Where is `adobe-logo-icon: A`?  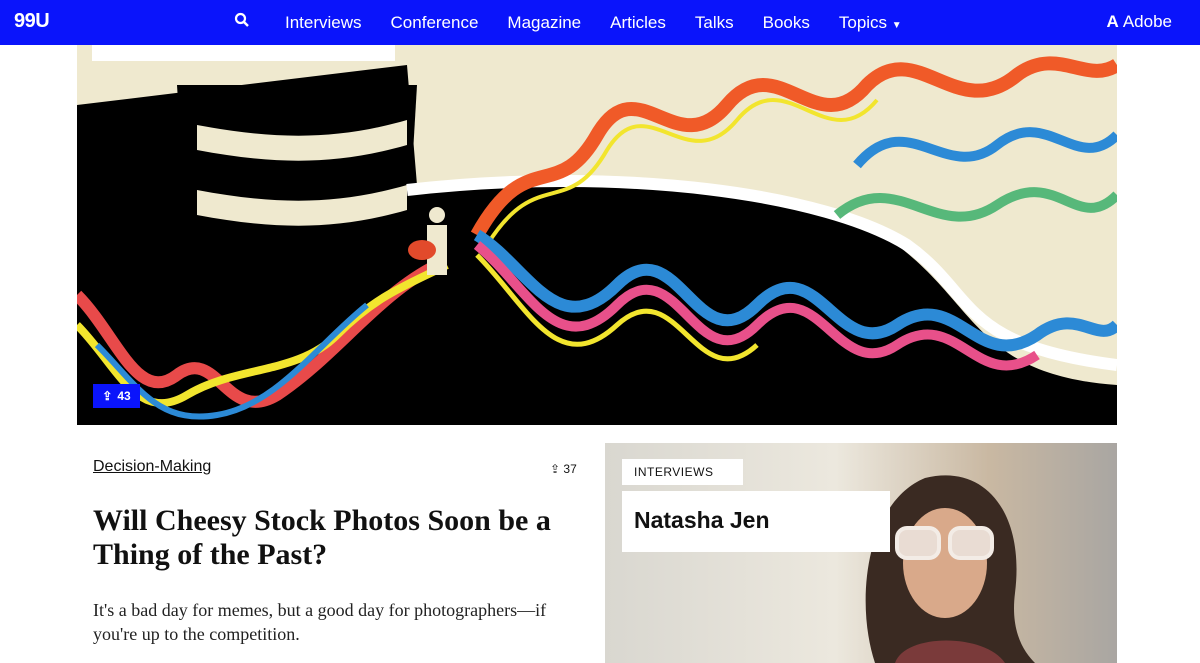
adobe-logo-icon: A is located at coordinates (1114, 21).